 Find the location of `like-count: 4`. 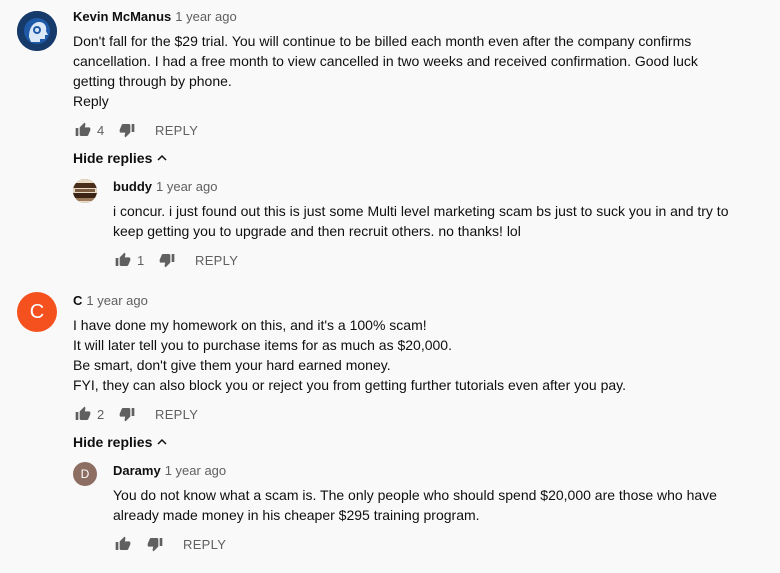

like-count: 4 is located at coordinates (101, 130).